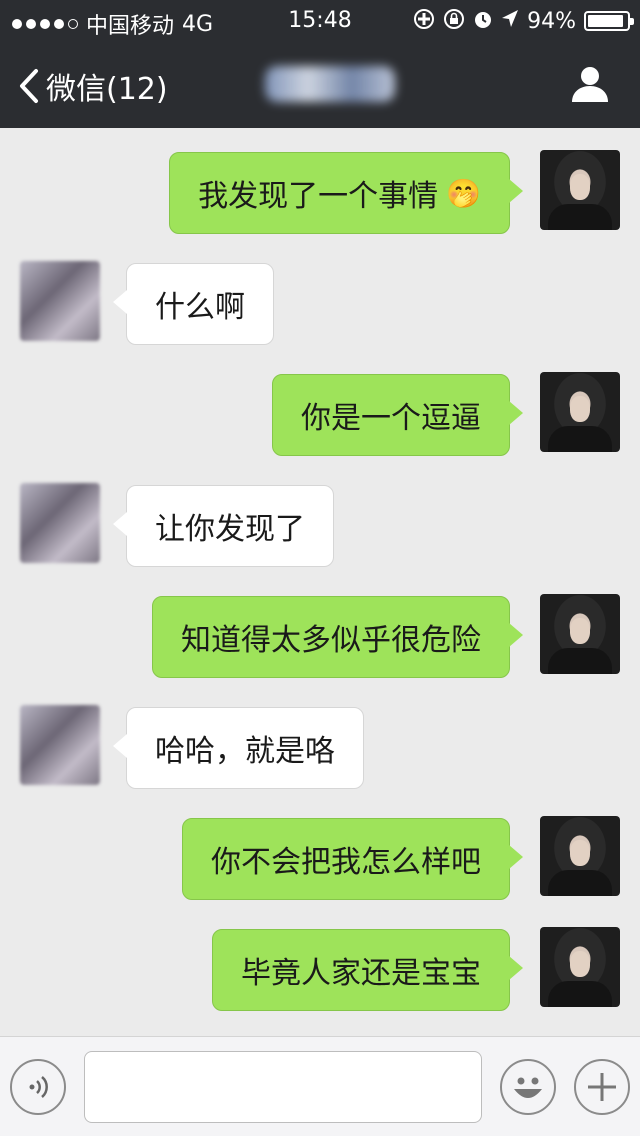 The height and width of the screenshot is (1136, 640). I want to click on message-text: 我发现了一个事情, so click(318, 196).